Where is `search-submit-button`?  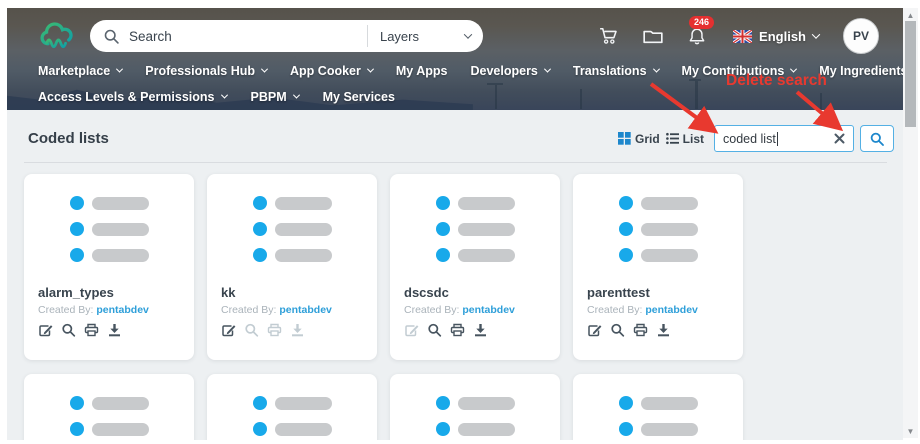
search-submit-button is located at coordinates (877, 138).